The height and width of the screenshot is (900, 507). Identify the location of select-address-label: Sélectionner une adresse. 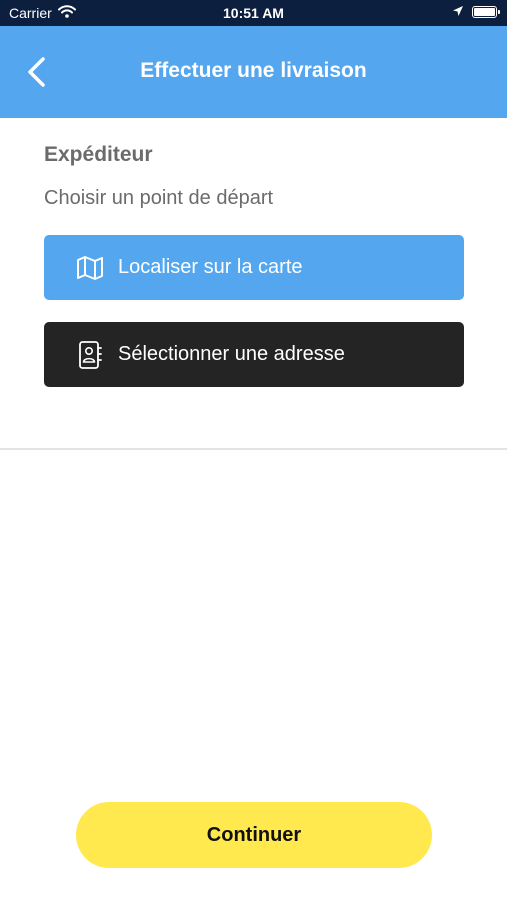
(231, 354).